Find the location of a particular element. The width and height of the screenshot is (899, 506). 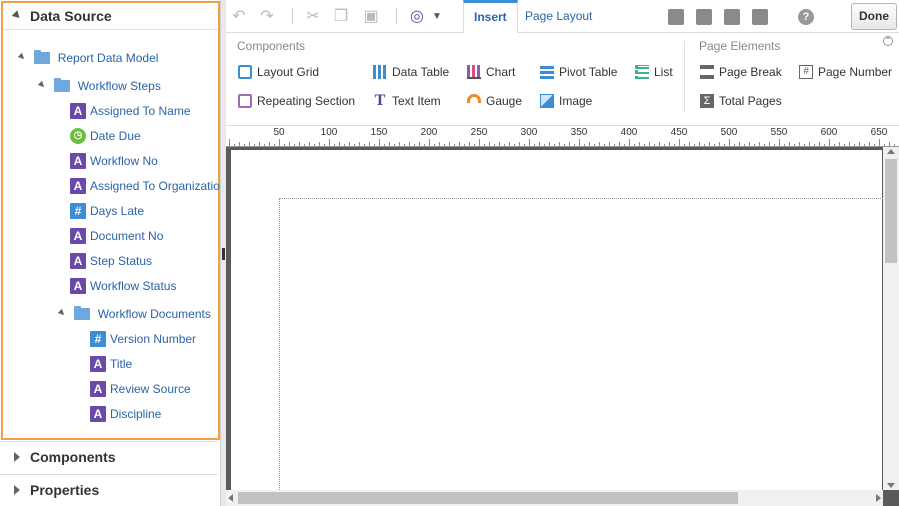

gauge-button: Gauge is located at coordinates (494, 101).